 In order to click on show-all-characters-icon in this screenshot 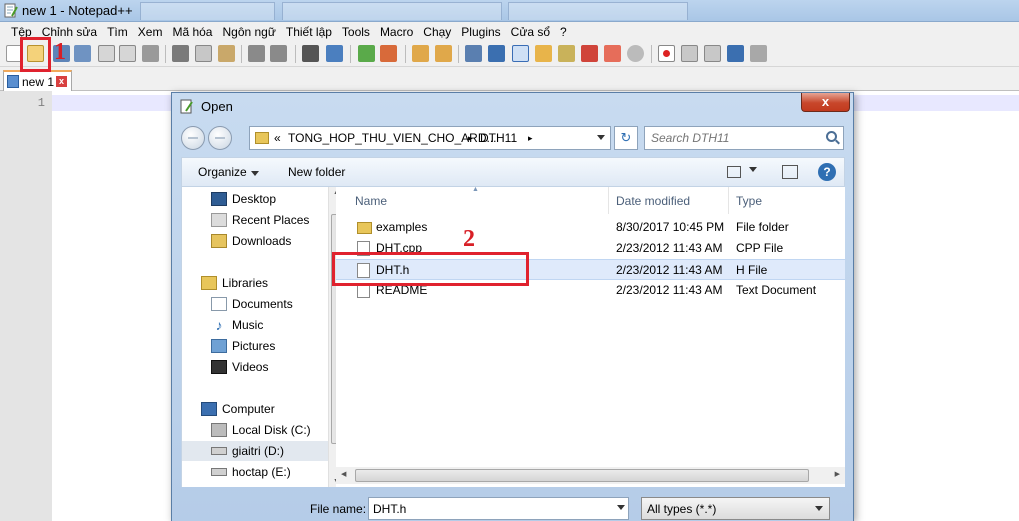, I will do `click(496, 53)`.